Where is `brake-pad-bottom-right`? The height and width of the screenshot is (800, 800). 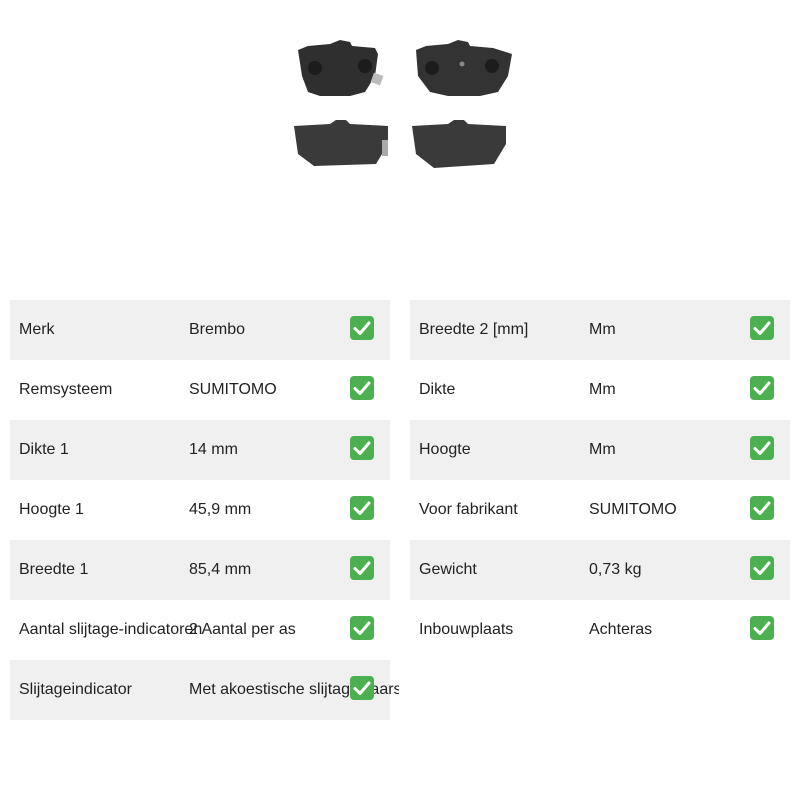 brake-pad-bottom-right is located at coordinates (459, 144).